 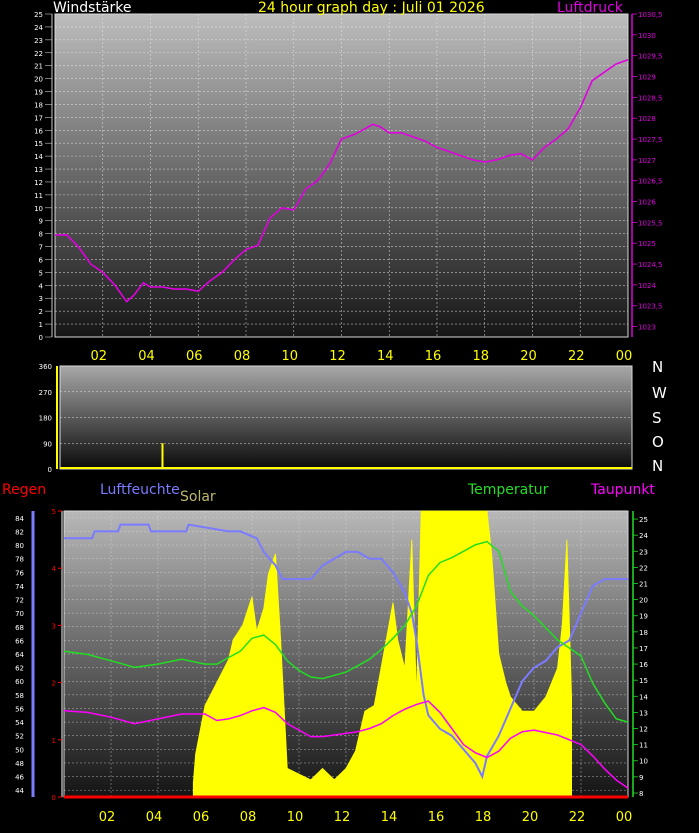 What do you see at coordinates (45, 393) in the screenshot?
I see `wind-dir-tick: 270` at bounding box center [45, 393].